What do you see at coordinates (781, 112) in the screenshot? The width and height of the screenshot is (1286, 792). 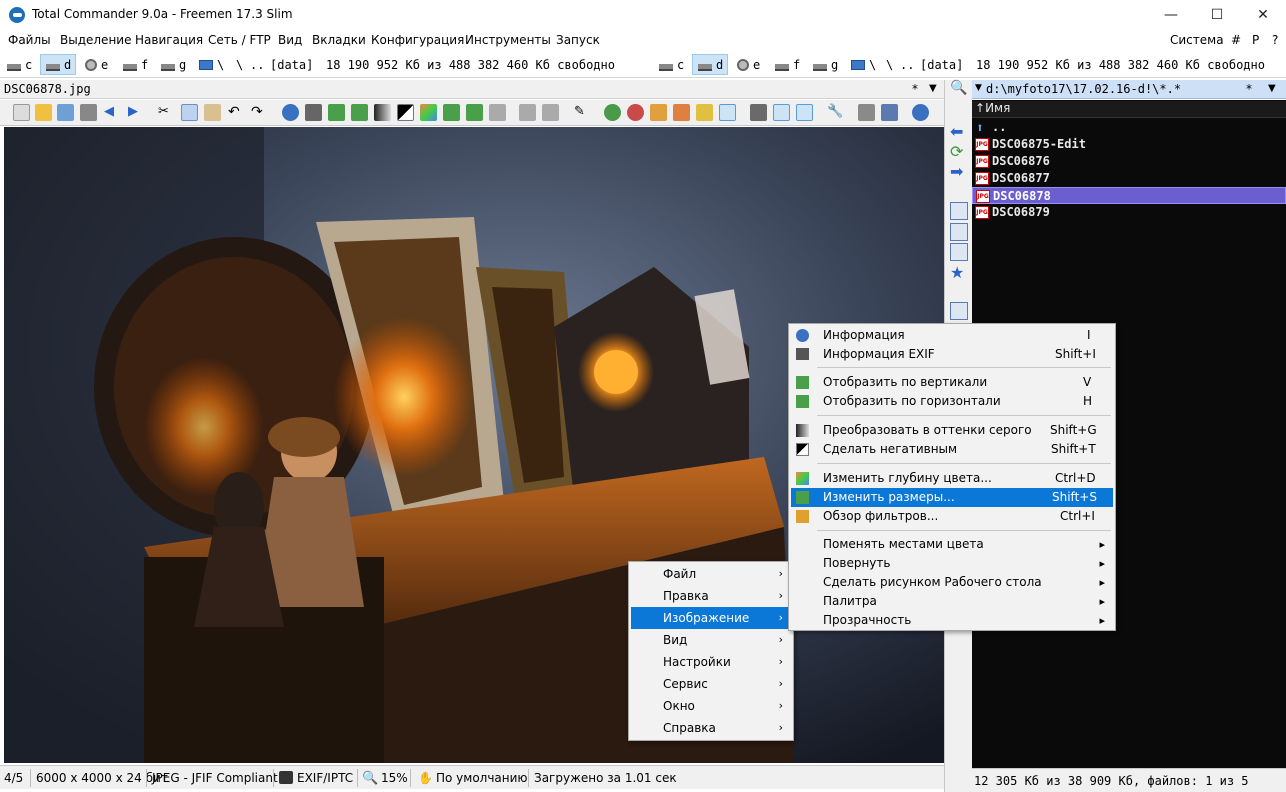 I see `fullscreen-icon` at bounding box center [781, 112].